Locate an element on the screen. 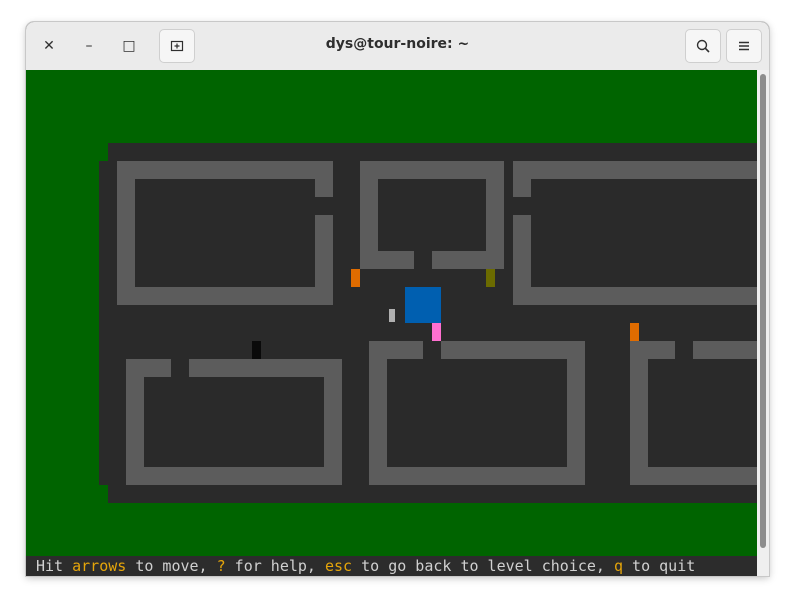 The width and height of the screenshot is (795, 605). window-title: dys@tour-noire: ~ is located at coordinates (397, 44).